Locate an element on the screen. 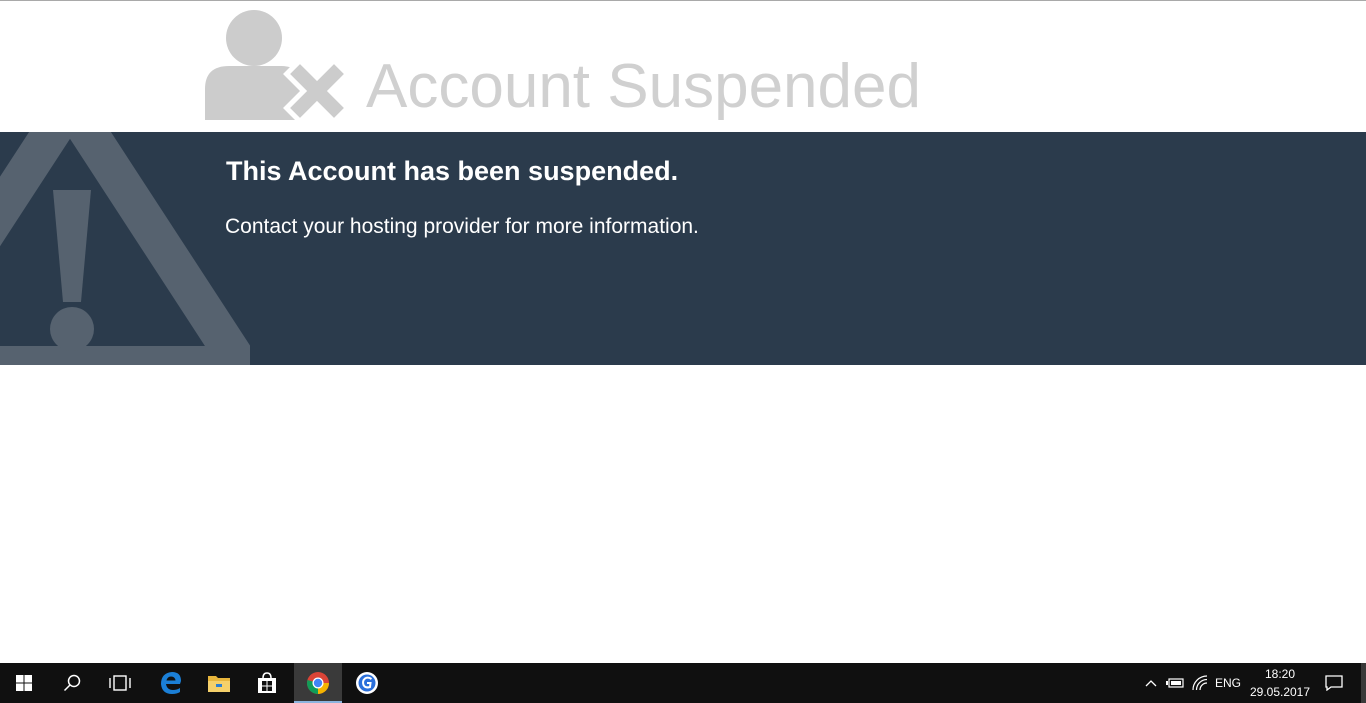 The image size is (1366, 703). search-icon is located at coordinates (72, 683).